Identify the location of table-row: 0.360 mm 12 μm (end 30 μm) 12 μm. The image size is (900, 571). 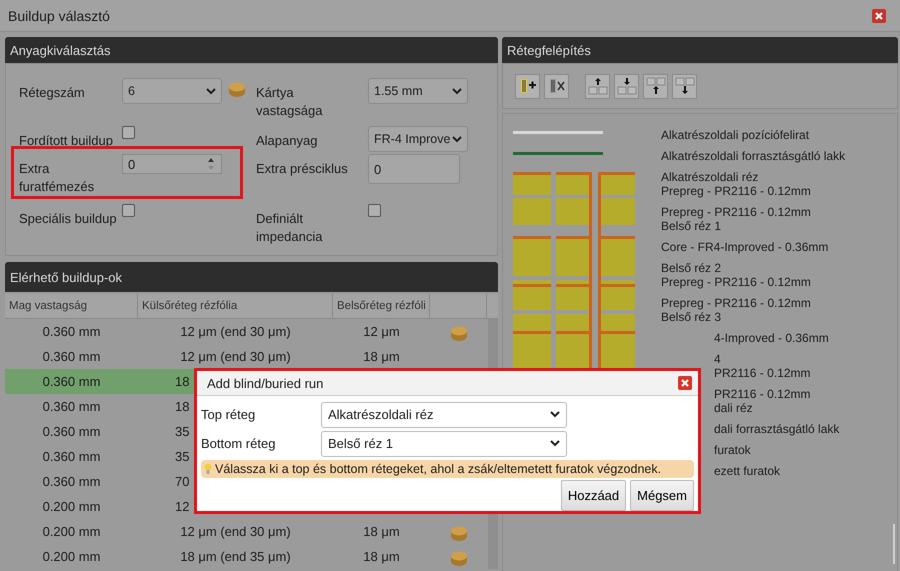
(246, 331).